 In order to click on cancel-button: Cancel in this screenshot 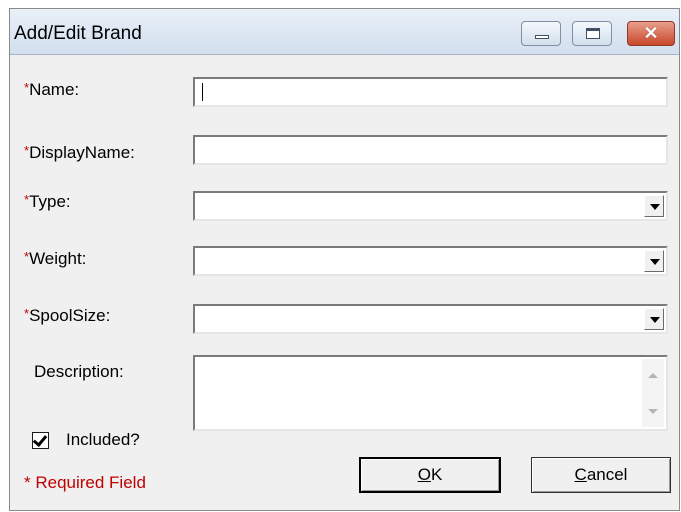, I will do `click(601, 475)`.